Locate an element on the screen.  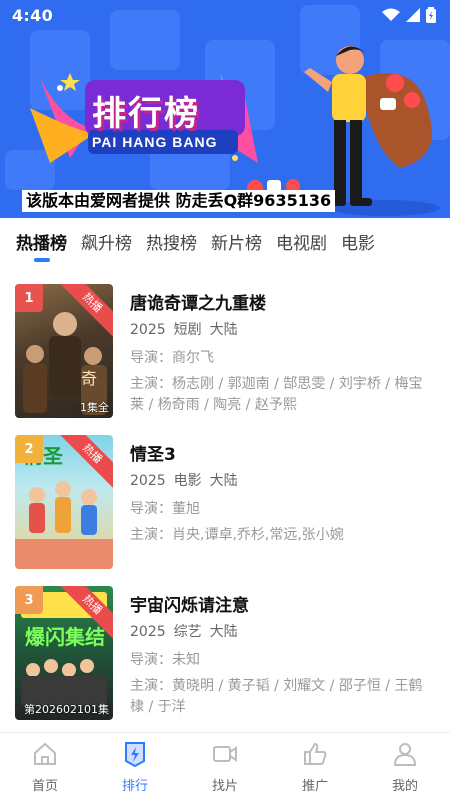
signal-icon is located at coordinates (413, 15).